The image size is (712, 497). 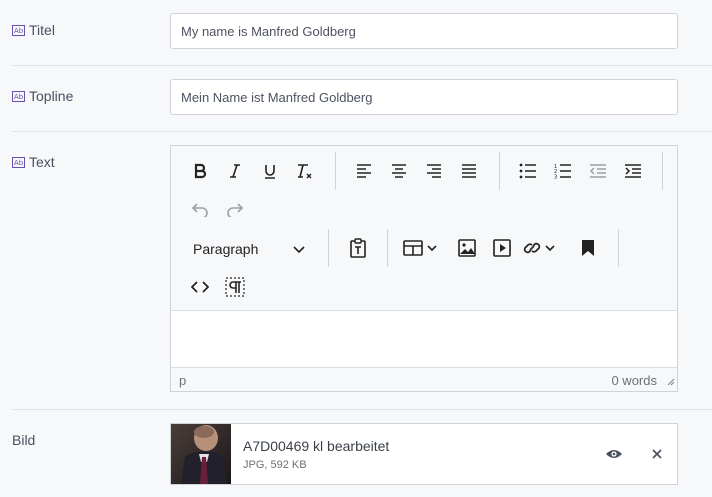 I want to click on title-input, so click(x=424, y=31).